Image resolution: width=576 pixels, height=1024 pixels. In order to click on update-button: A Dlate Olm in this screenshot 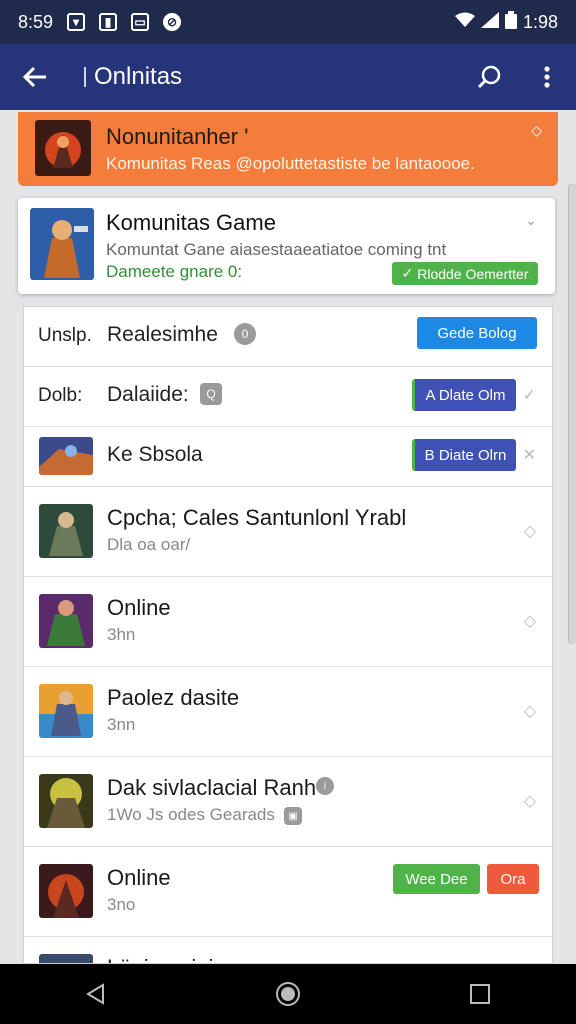, I will do `click(464, 395)`.